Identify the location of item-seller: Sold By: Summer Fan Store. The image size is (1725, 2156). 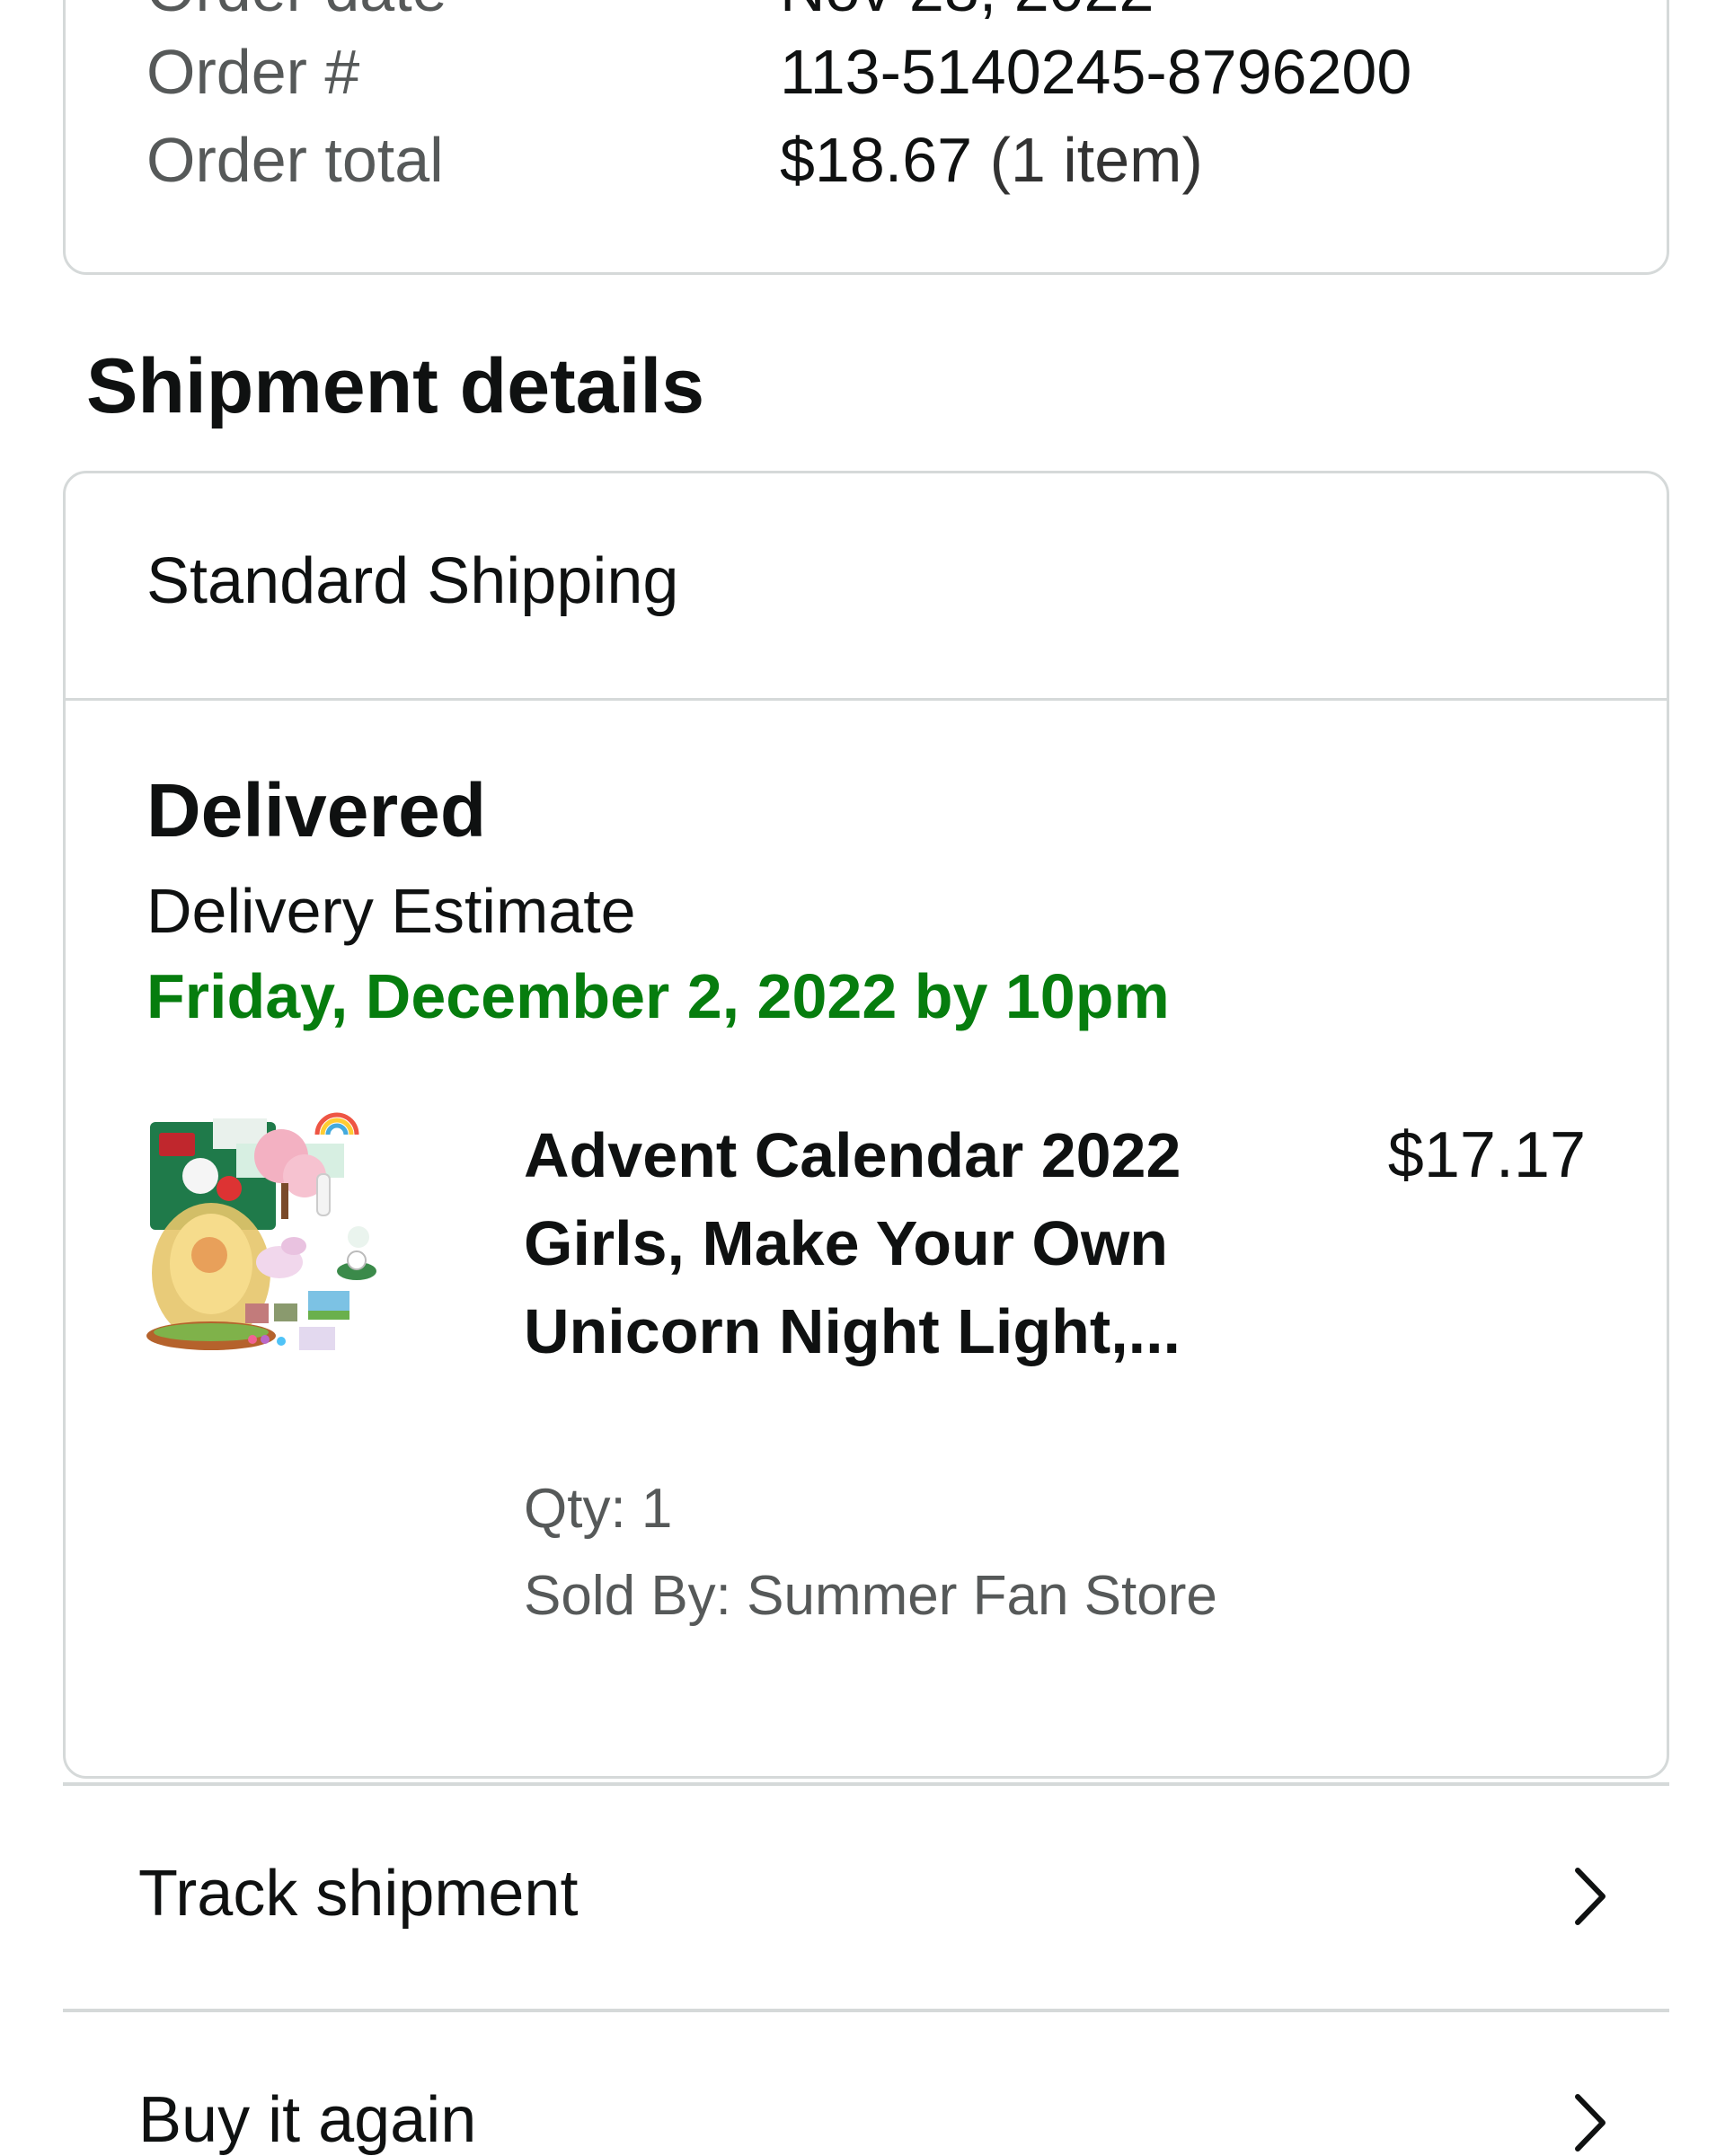
(870, 1596).